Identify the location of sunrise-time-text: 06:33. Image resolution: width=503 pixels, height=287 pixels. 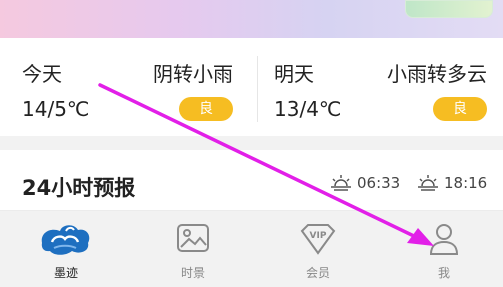
(379, 183).